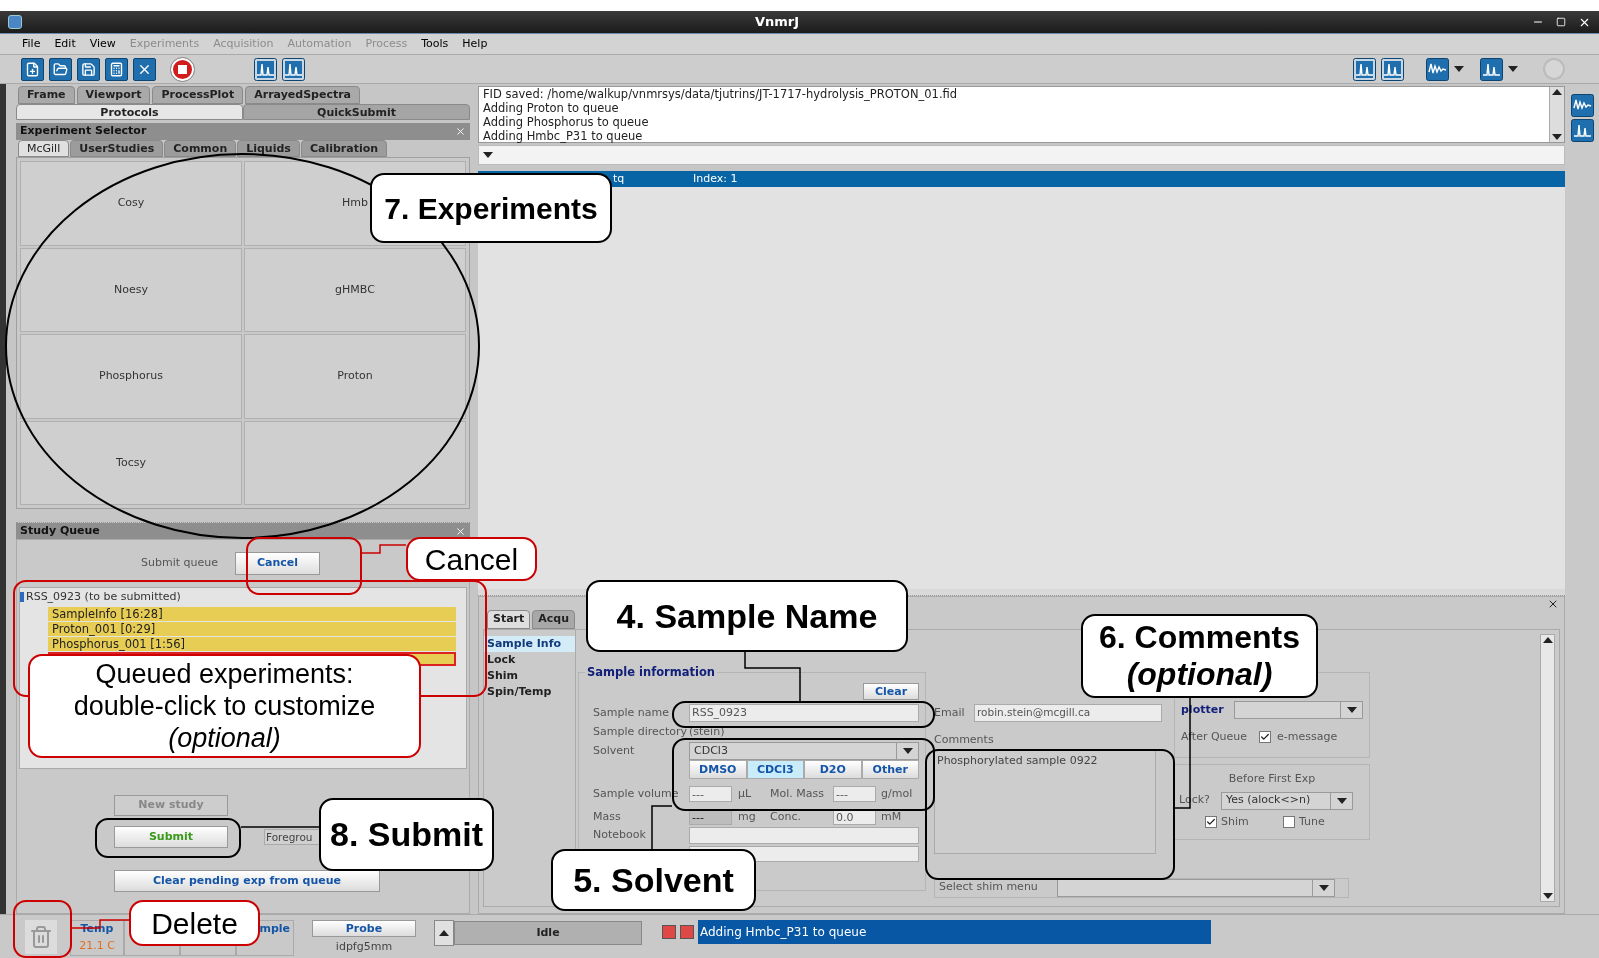 The height and width of the screenshot is (958, 1599). What do you see at coordinates (775, 770) in the screenshot?
I see `solvent-option: CDCl3` at bounding box center [775, 770].